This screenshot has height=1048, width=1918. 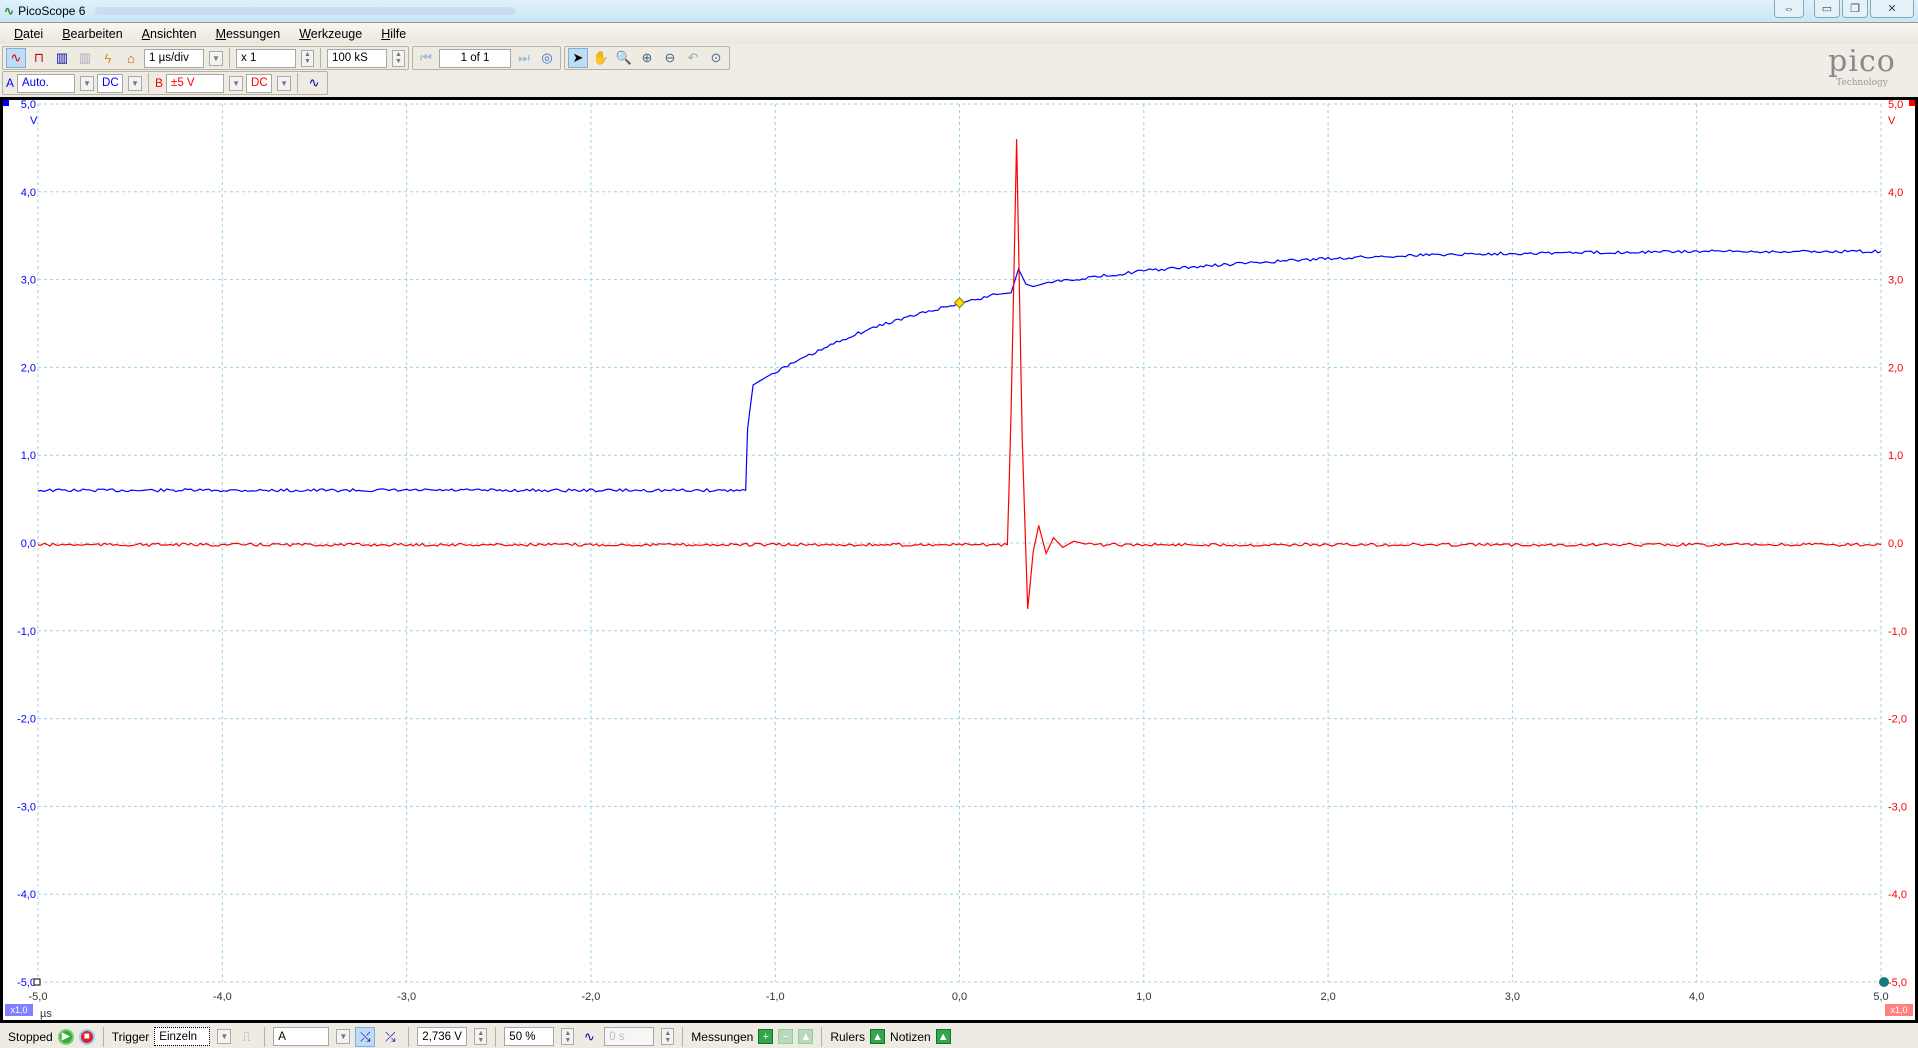 I want to click on run-state: Stopped, so click(x=30, y=1036).